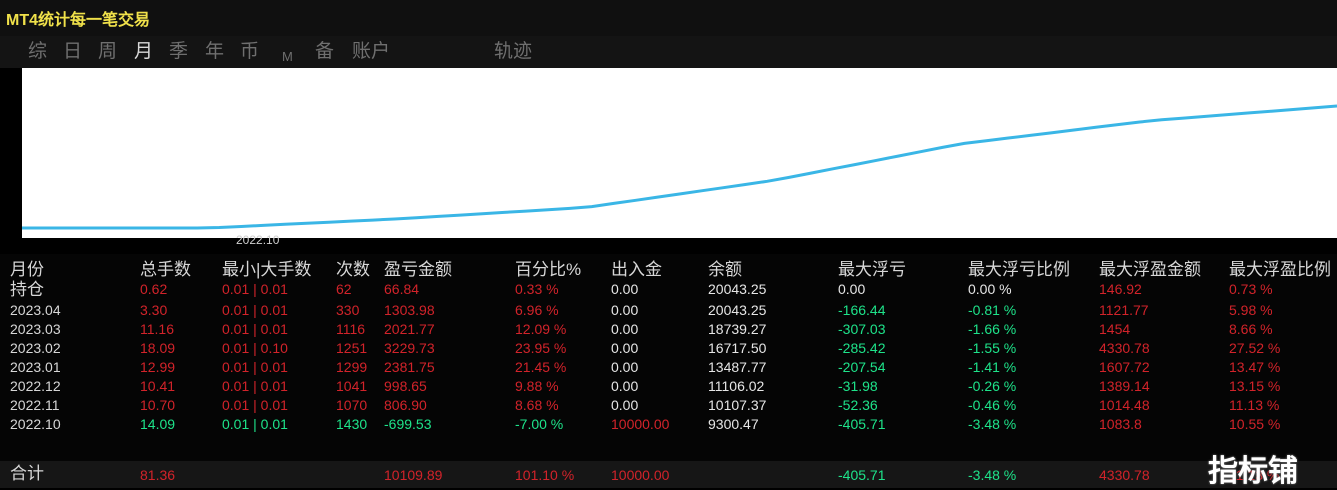 This screenshot has height=490, width=1337. I want to click on table-cell: 23.95 %, so click(541, 348).